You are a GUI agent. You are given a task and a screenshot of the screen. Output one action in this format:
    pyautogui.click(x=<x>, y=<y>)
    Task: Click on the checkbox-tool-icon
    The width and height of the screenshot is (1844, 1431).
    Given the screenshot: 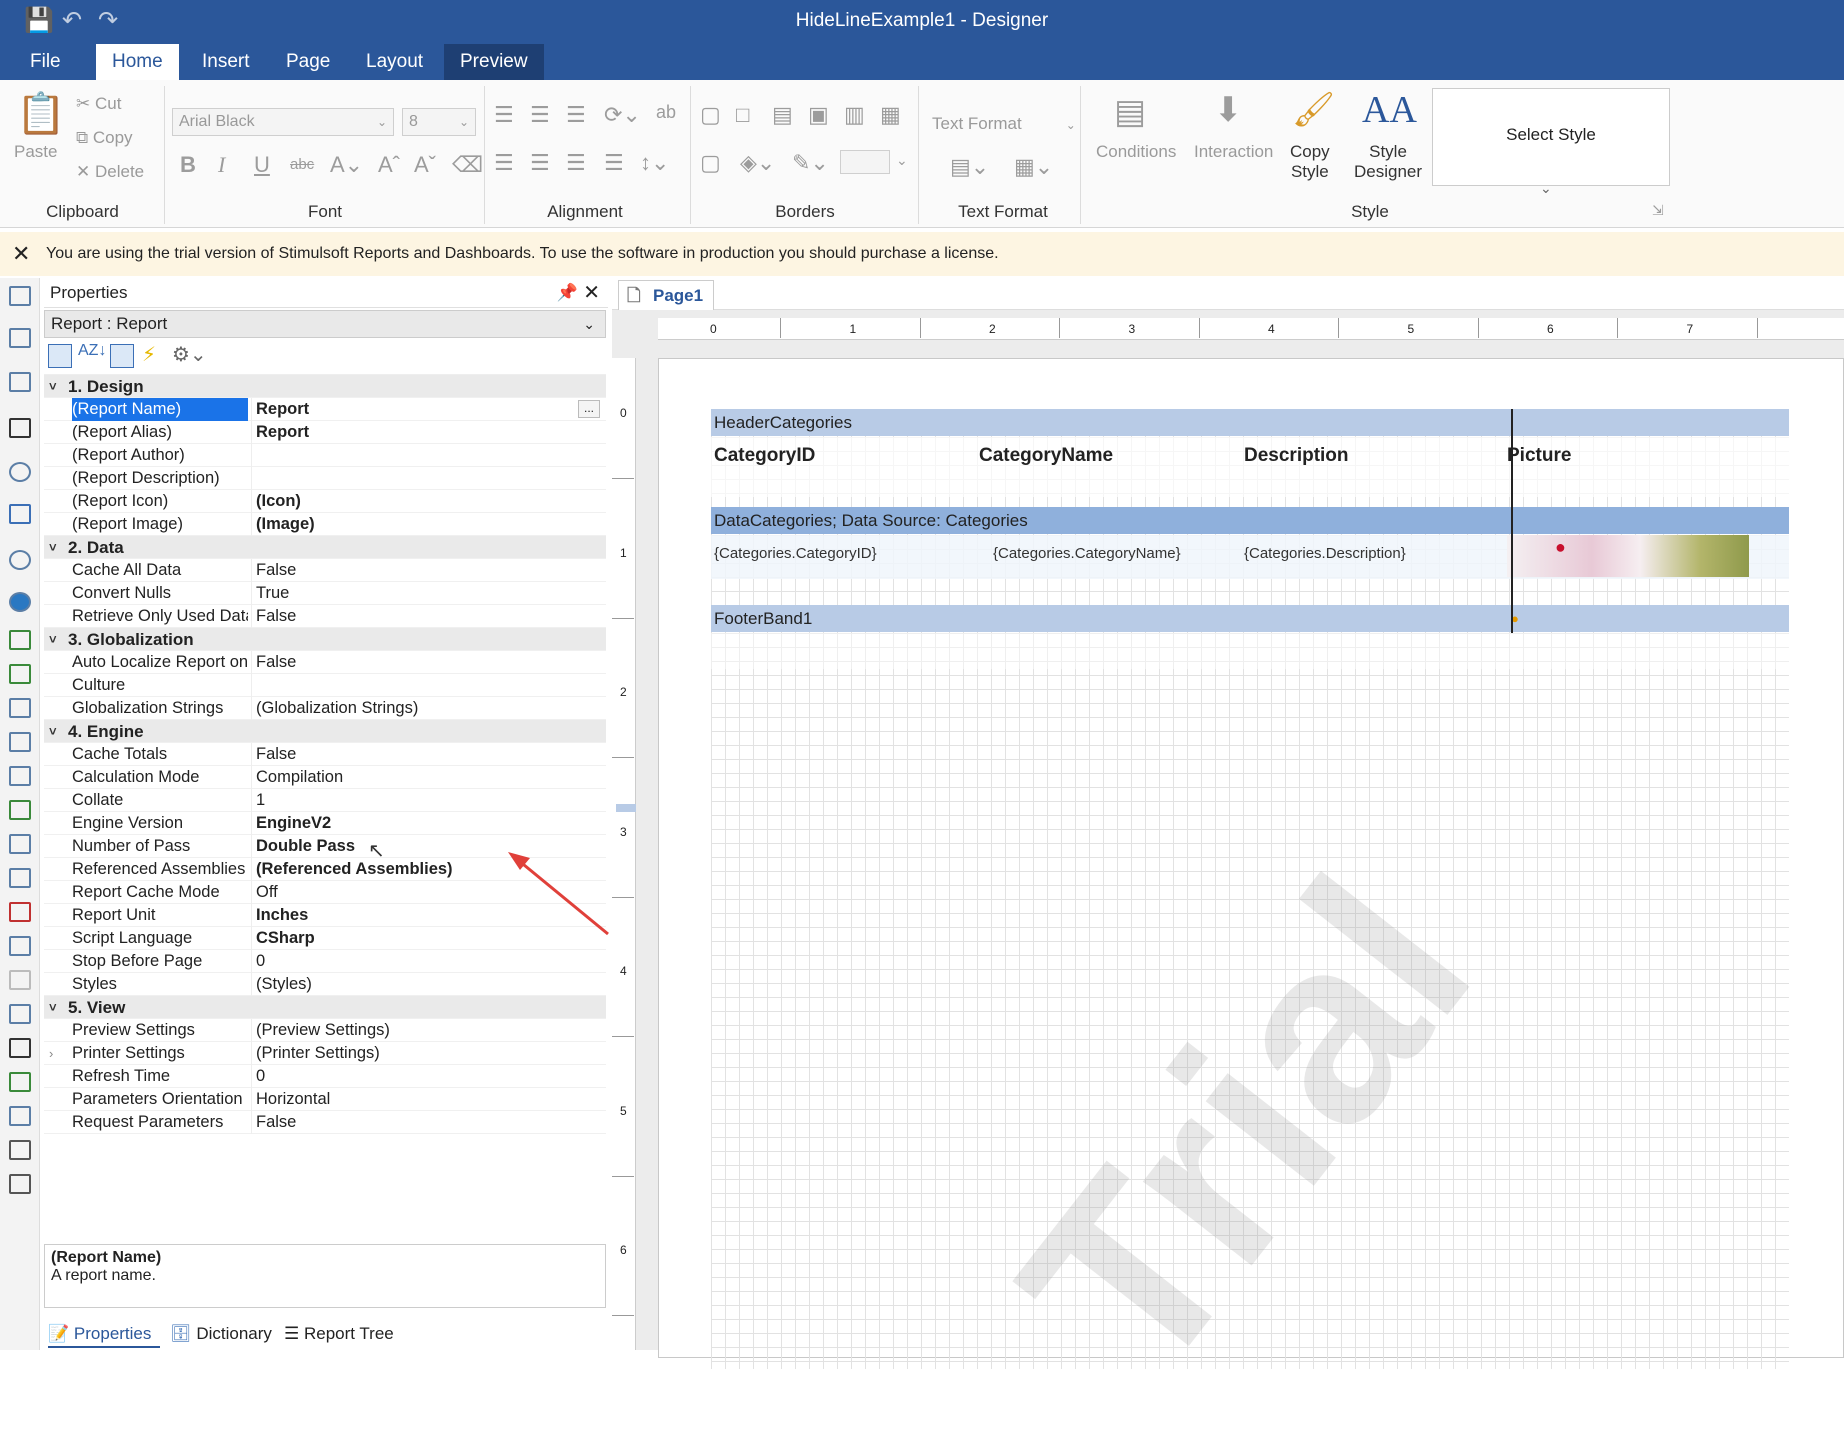 What is the action you would take?
    pyautogui.click(x=20, y=1048)
    